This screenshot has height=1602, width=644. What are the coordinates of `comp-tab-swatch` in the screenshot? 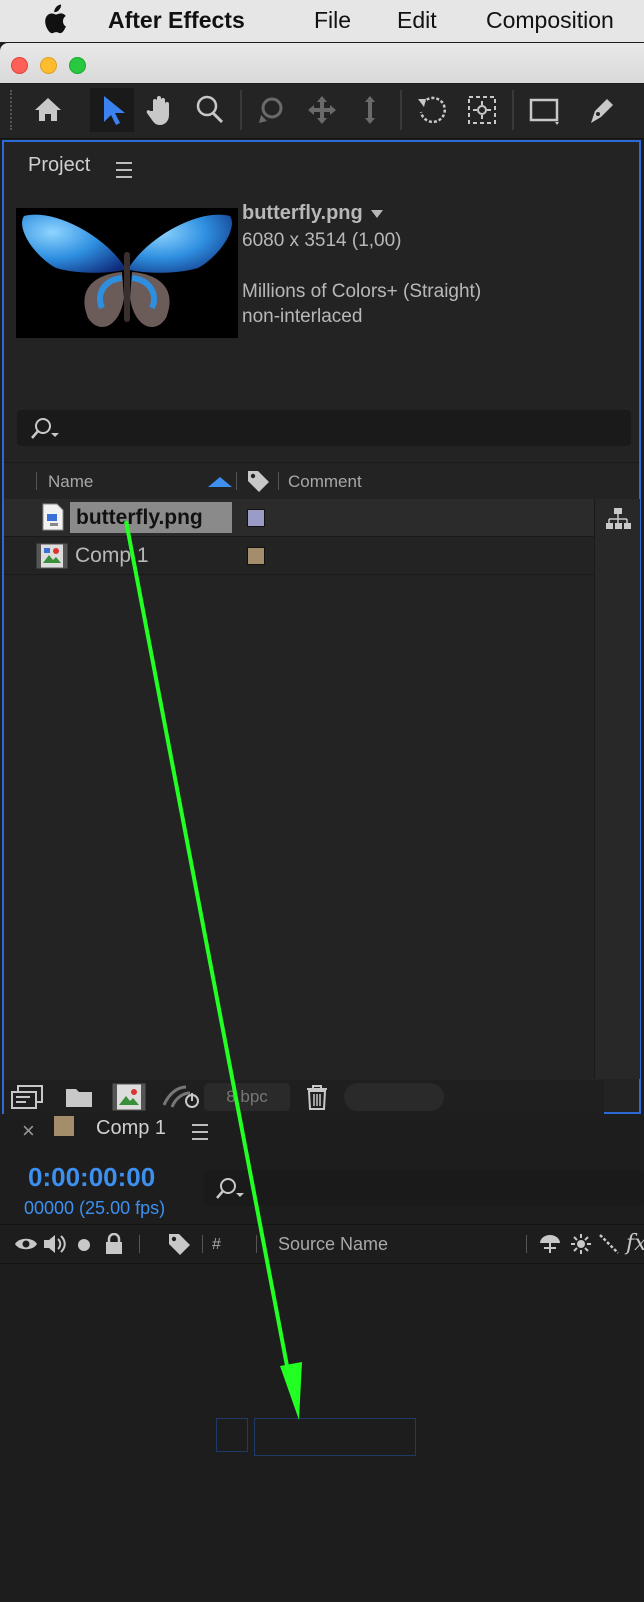 It's located at (64, 1126).